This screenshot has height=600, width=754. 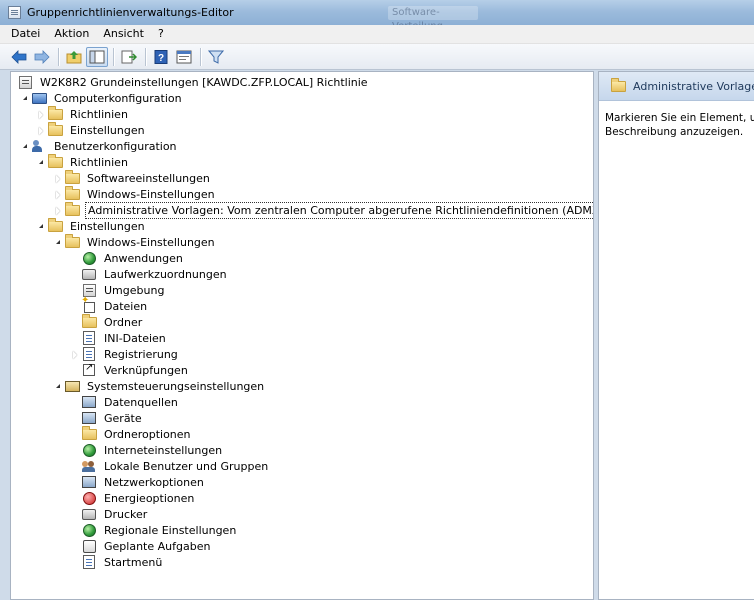 What do you see at coordinates (115, 304) in the screenshot?
I see `tree-item-dateien: Dateien` at bounding box center [115, 304].